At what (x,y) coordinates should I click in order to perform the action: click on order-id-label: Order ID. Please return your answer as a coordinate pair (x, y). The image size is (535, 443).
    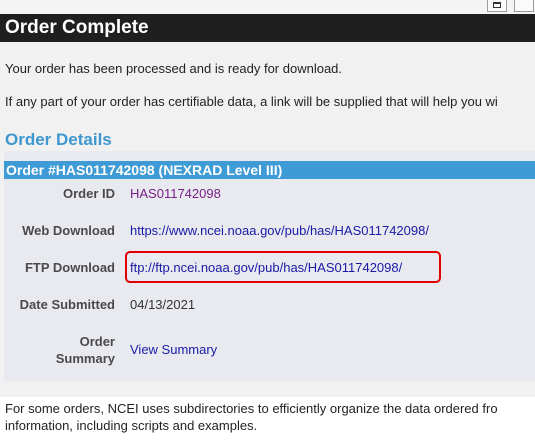
    Looking at the image, I should click on (88, 193).